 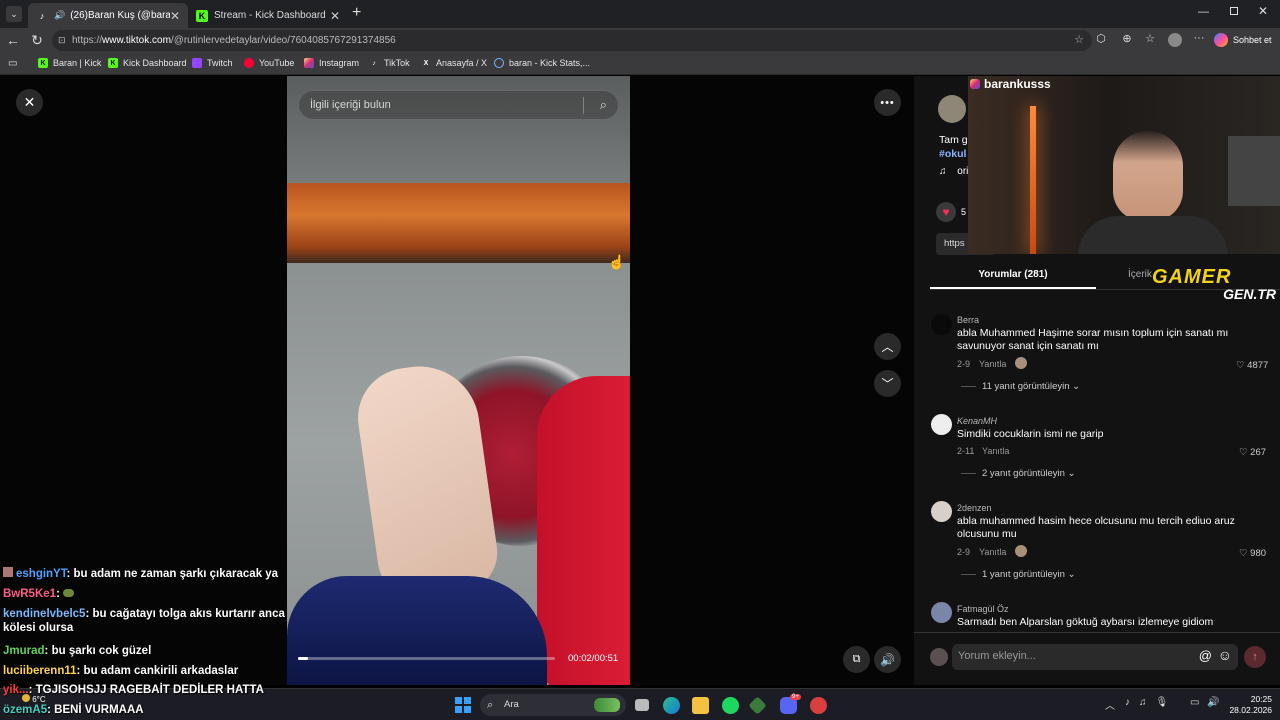 What do you see at coordinates (374, 63) in the screenshot?
I see `tiktok-icon: ♪` at bounding box center [374, 63].